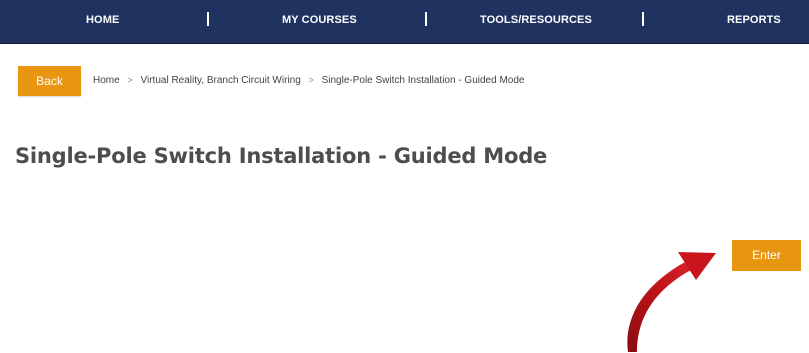 This screenshot has height=353, width=809. Describe the element at coordinates (536, 22) in the screenshot. I see `nav-item-tools-resources: TOOLS/RESOURCES` at that location.